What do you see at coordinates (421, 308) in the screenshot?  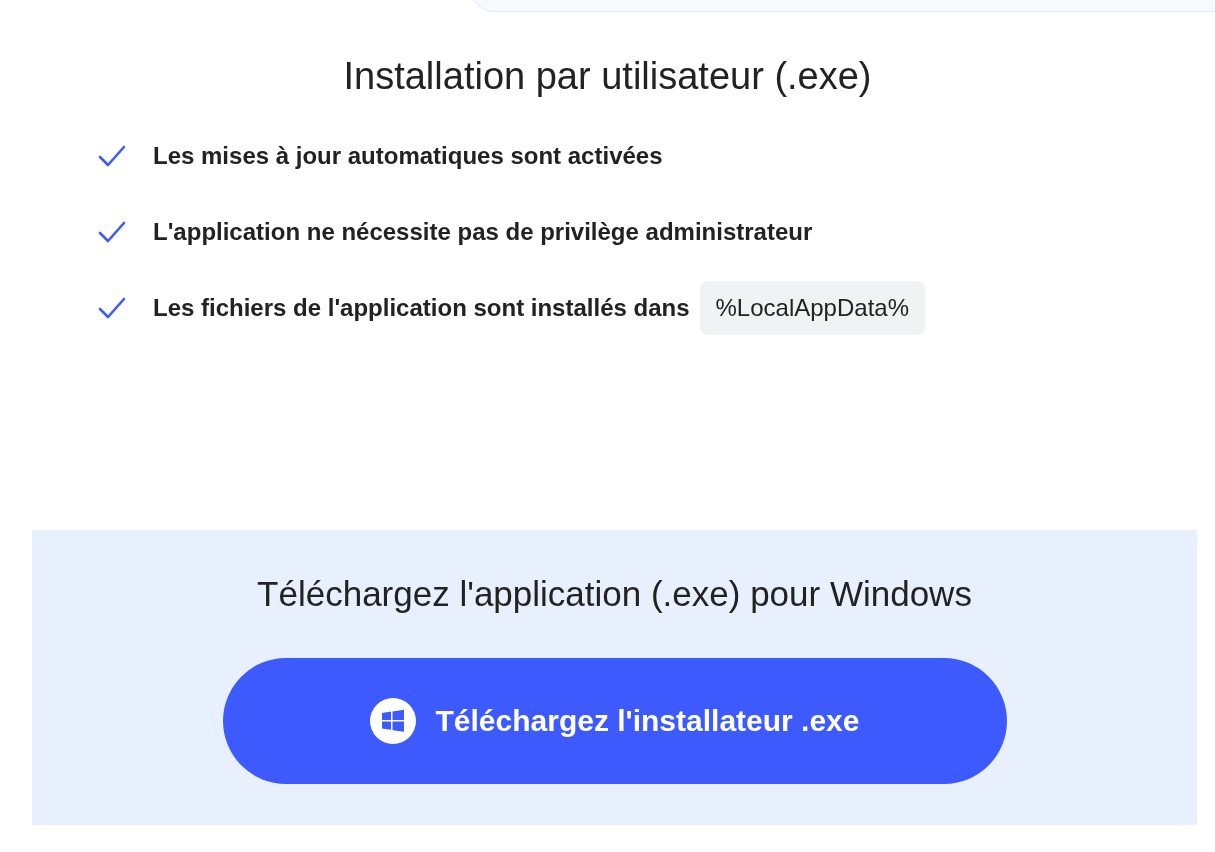 I see `feature-text: Les fichiers de l'application sont installés dans` at bounding box center [421, 308].